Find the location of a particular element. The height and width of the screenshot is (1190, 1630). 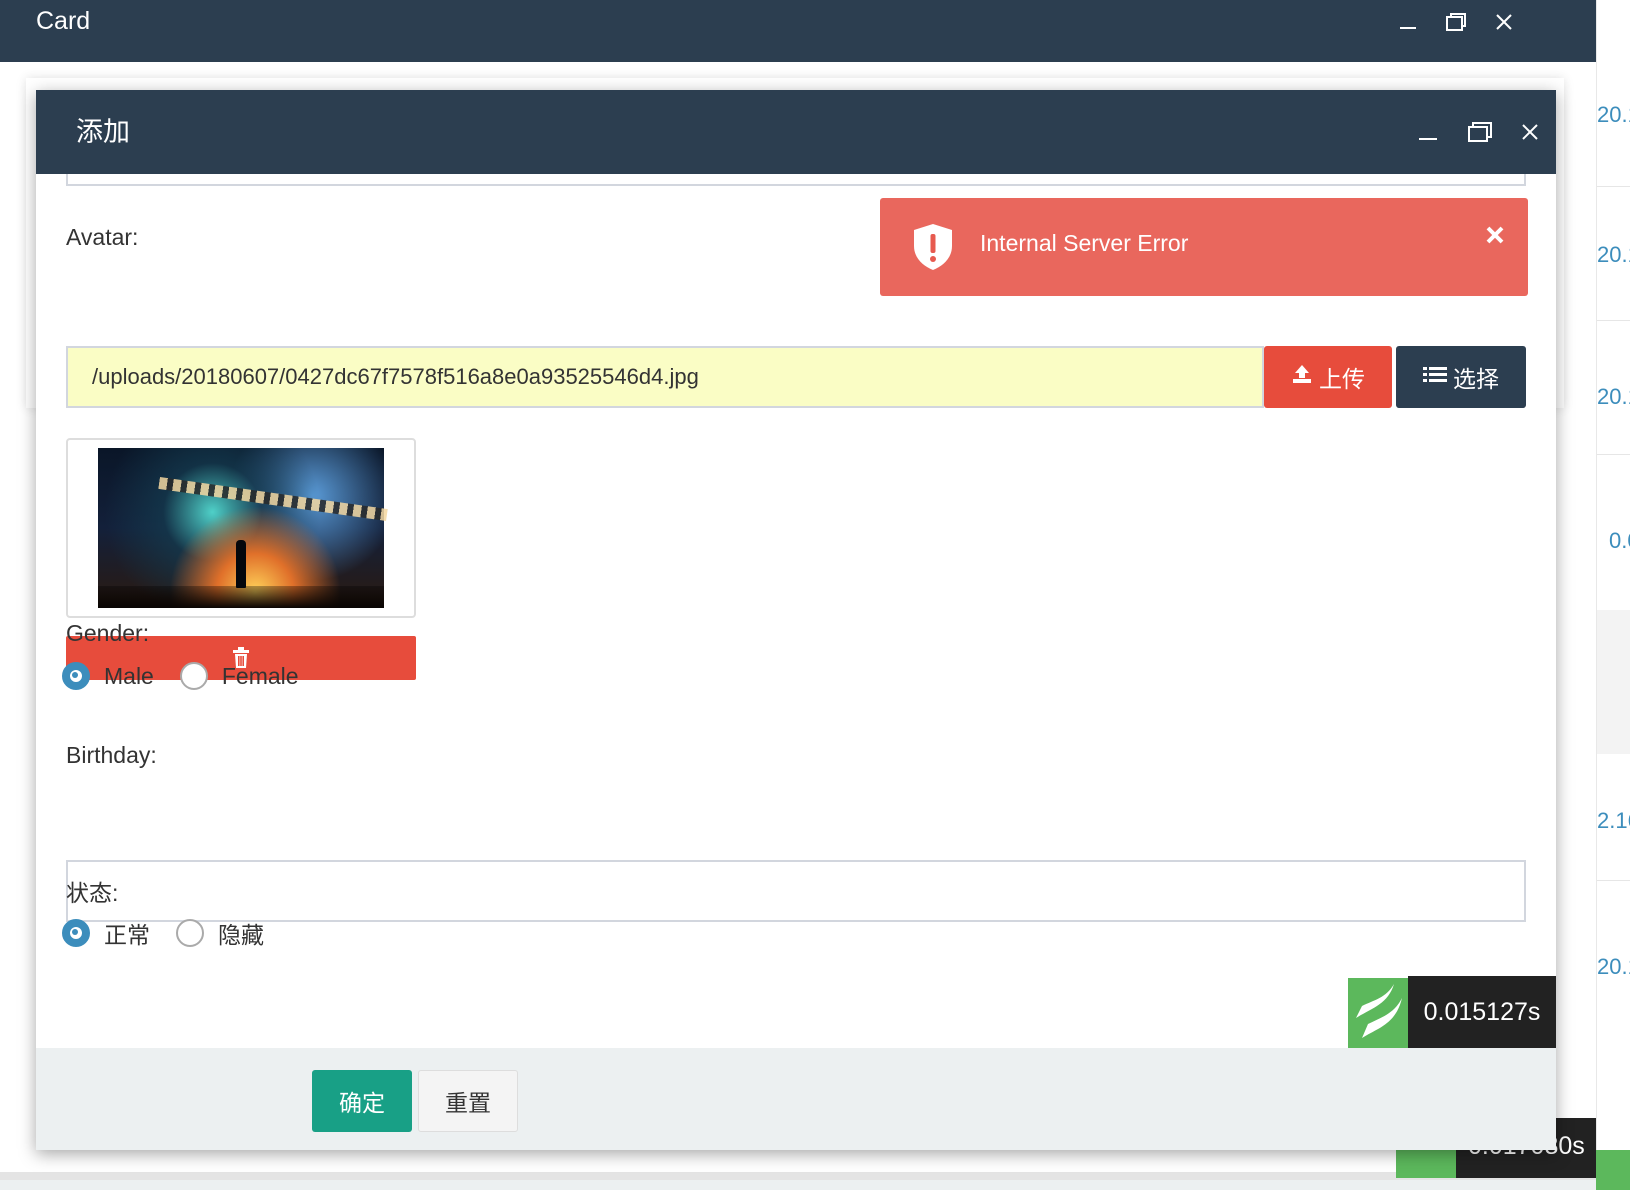

upload-button-label: 上传 is located at coordinates (1342, 379).